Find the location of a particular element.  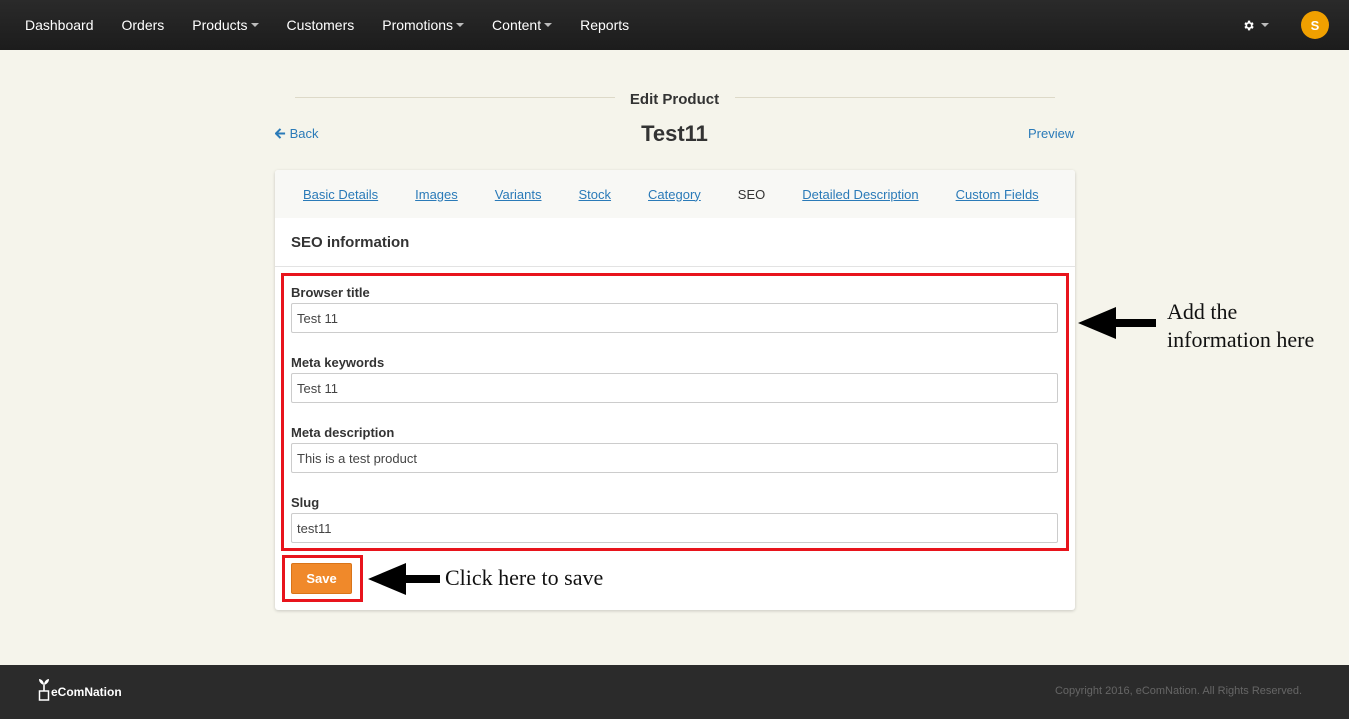

nav-dashboard-label: Dashboard is located at coordinates (59, 25).